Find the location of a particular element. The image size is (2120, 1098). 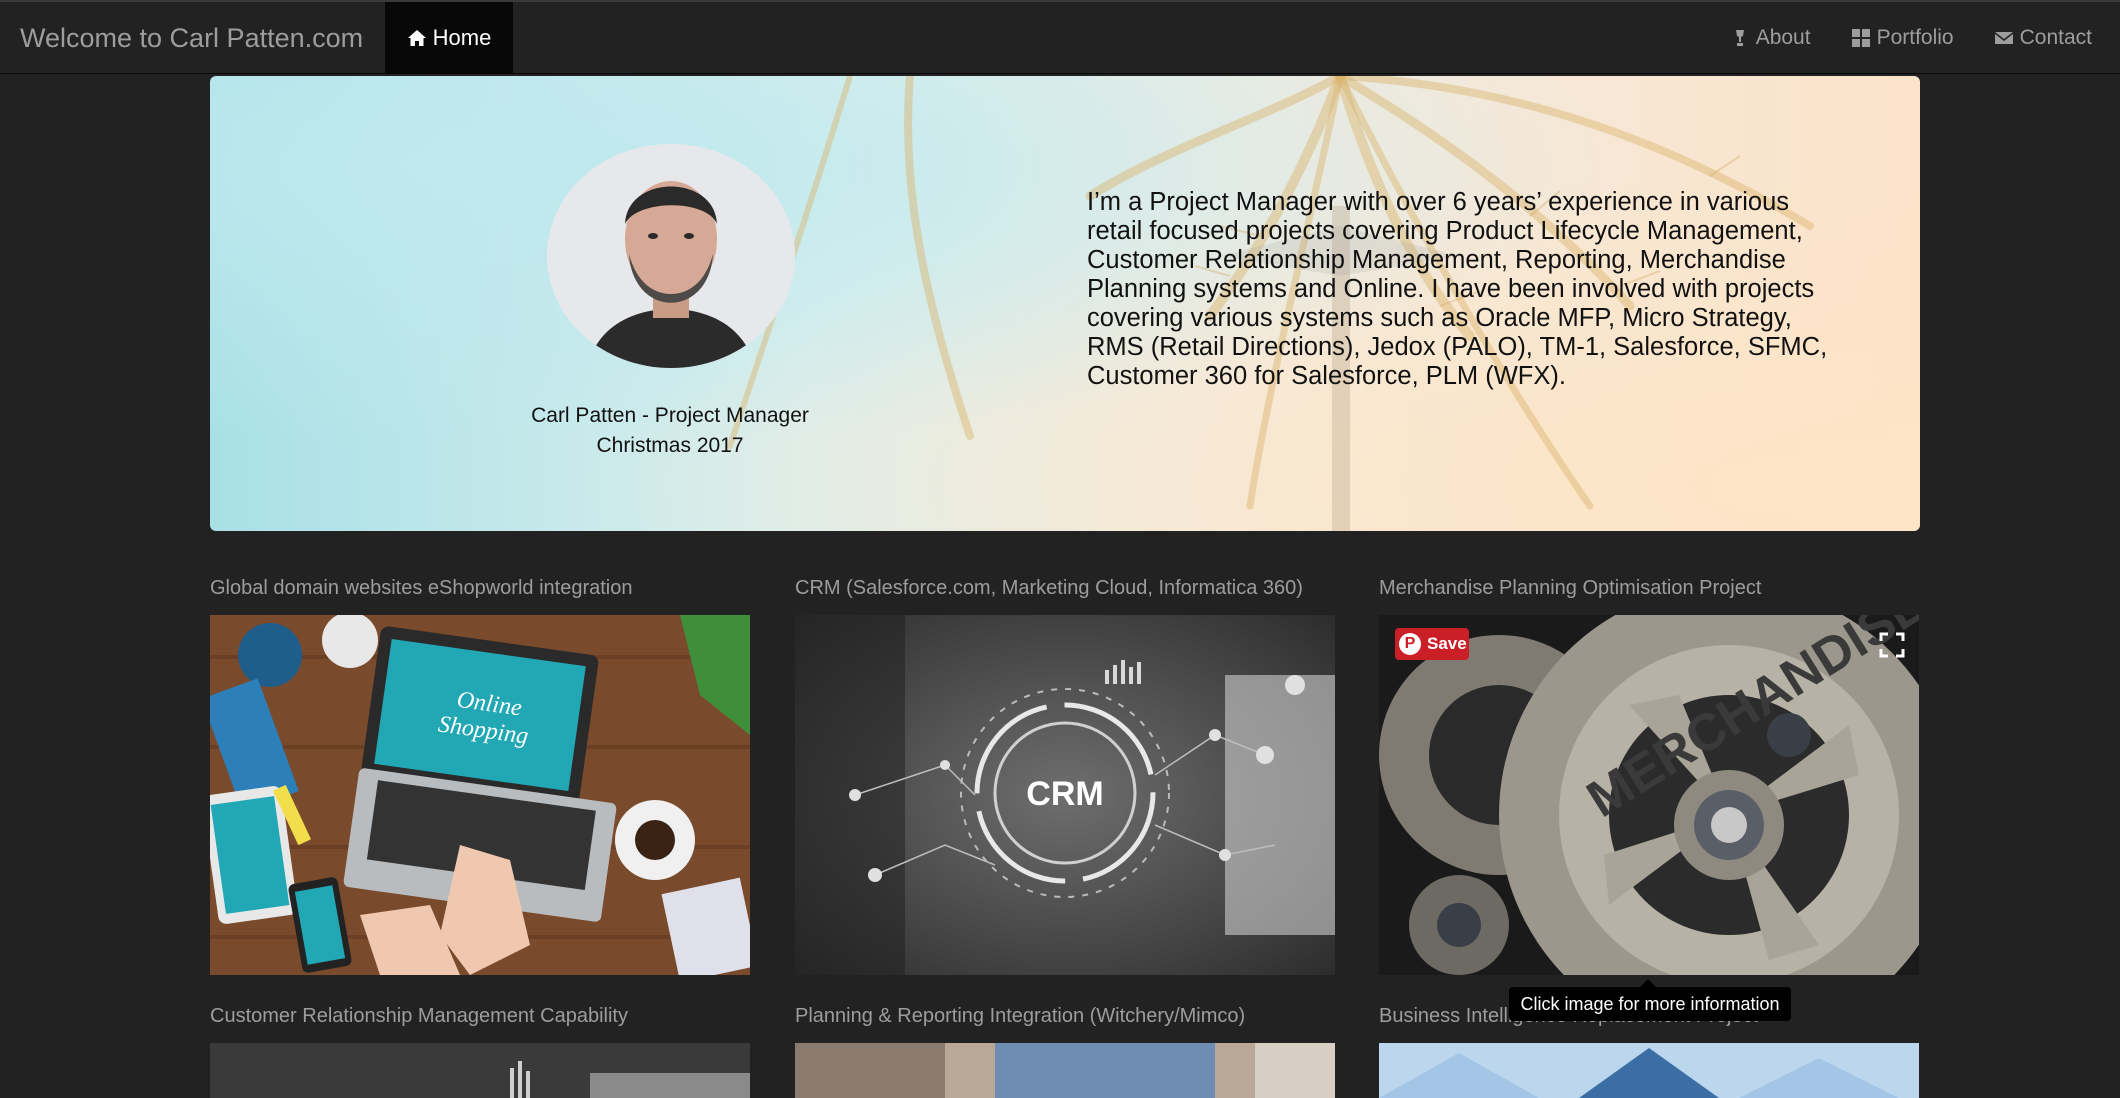

nav-portfolio-label: Portfolio is located at coordinates (1915, 37).